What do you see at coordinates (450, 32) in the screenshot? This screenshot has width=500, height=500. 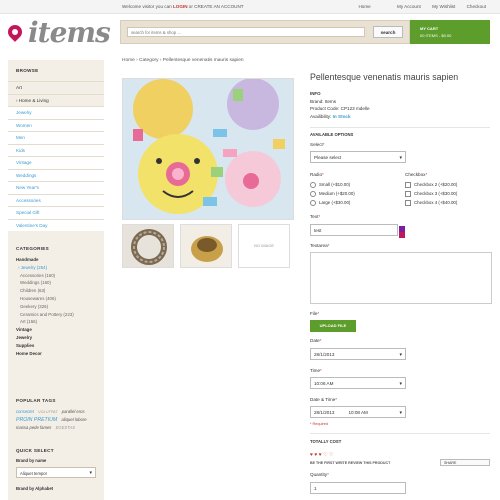 I see `cart-widget: MY CART 00 ITEMS - $0.00` at bounding box center [450, 32].